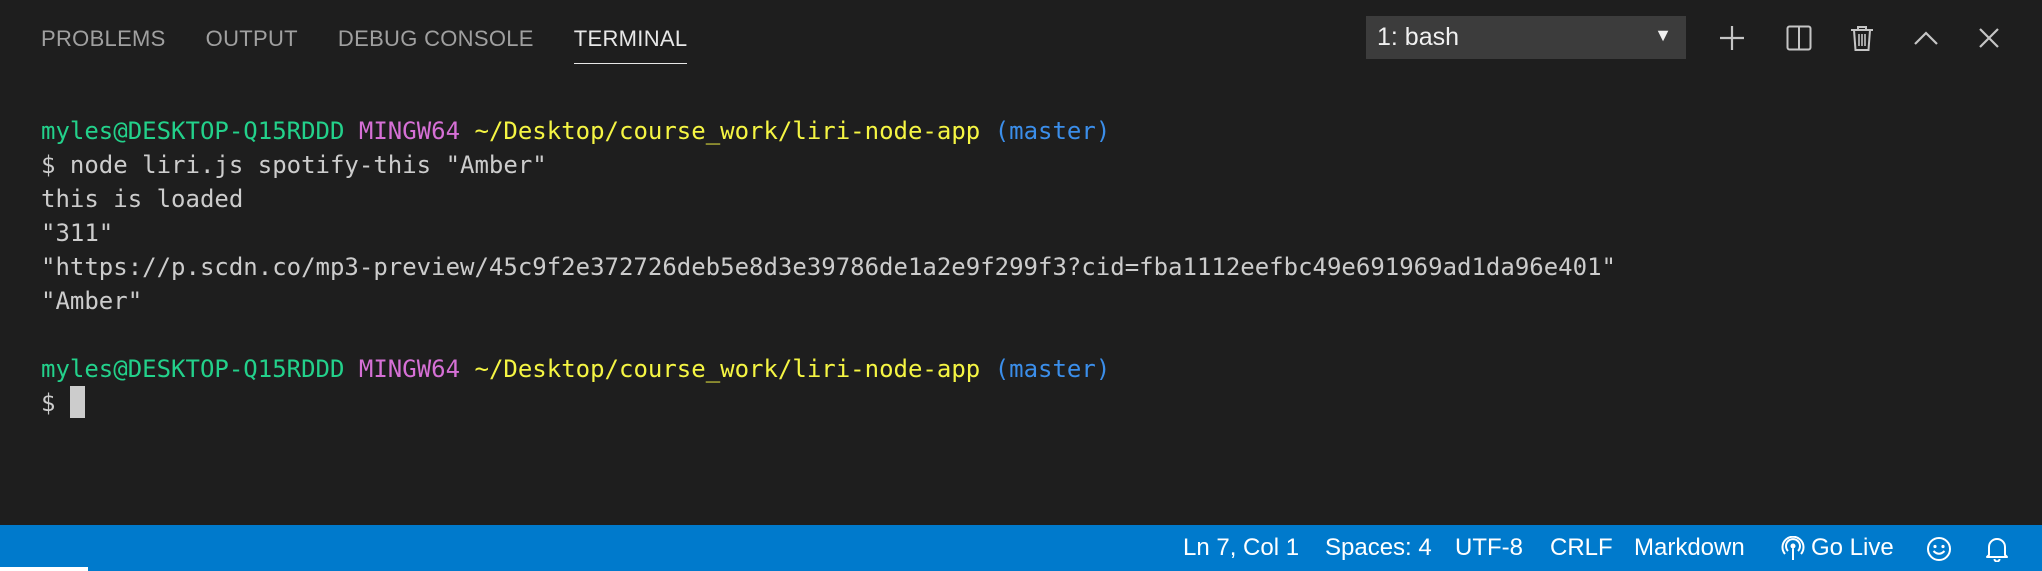  I want to click on output-line: this is loaded, so click(142, 199).